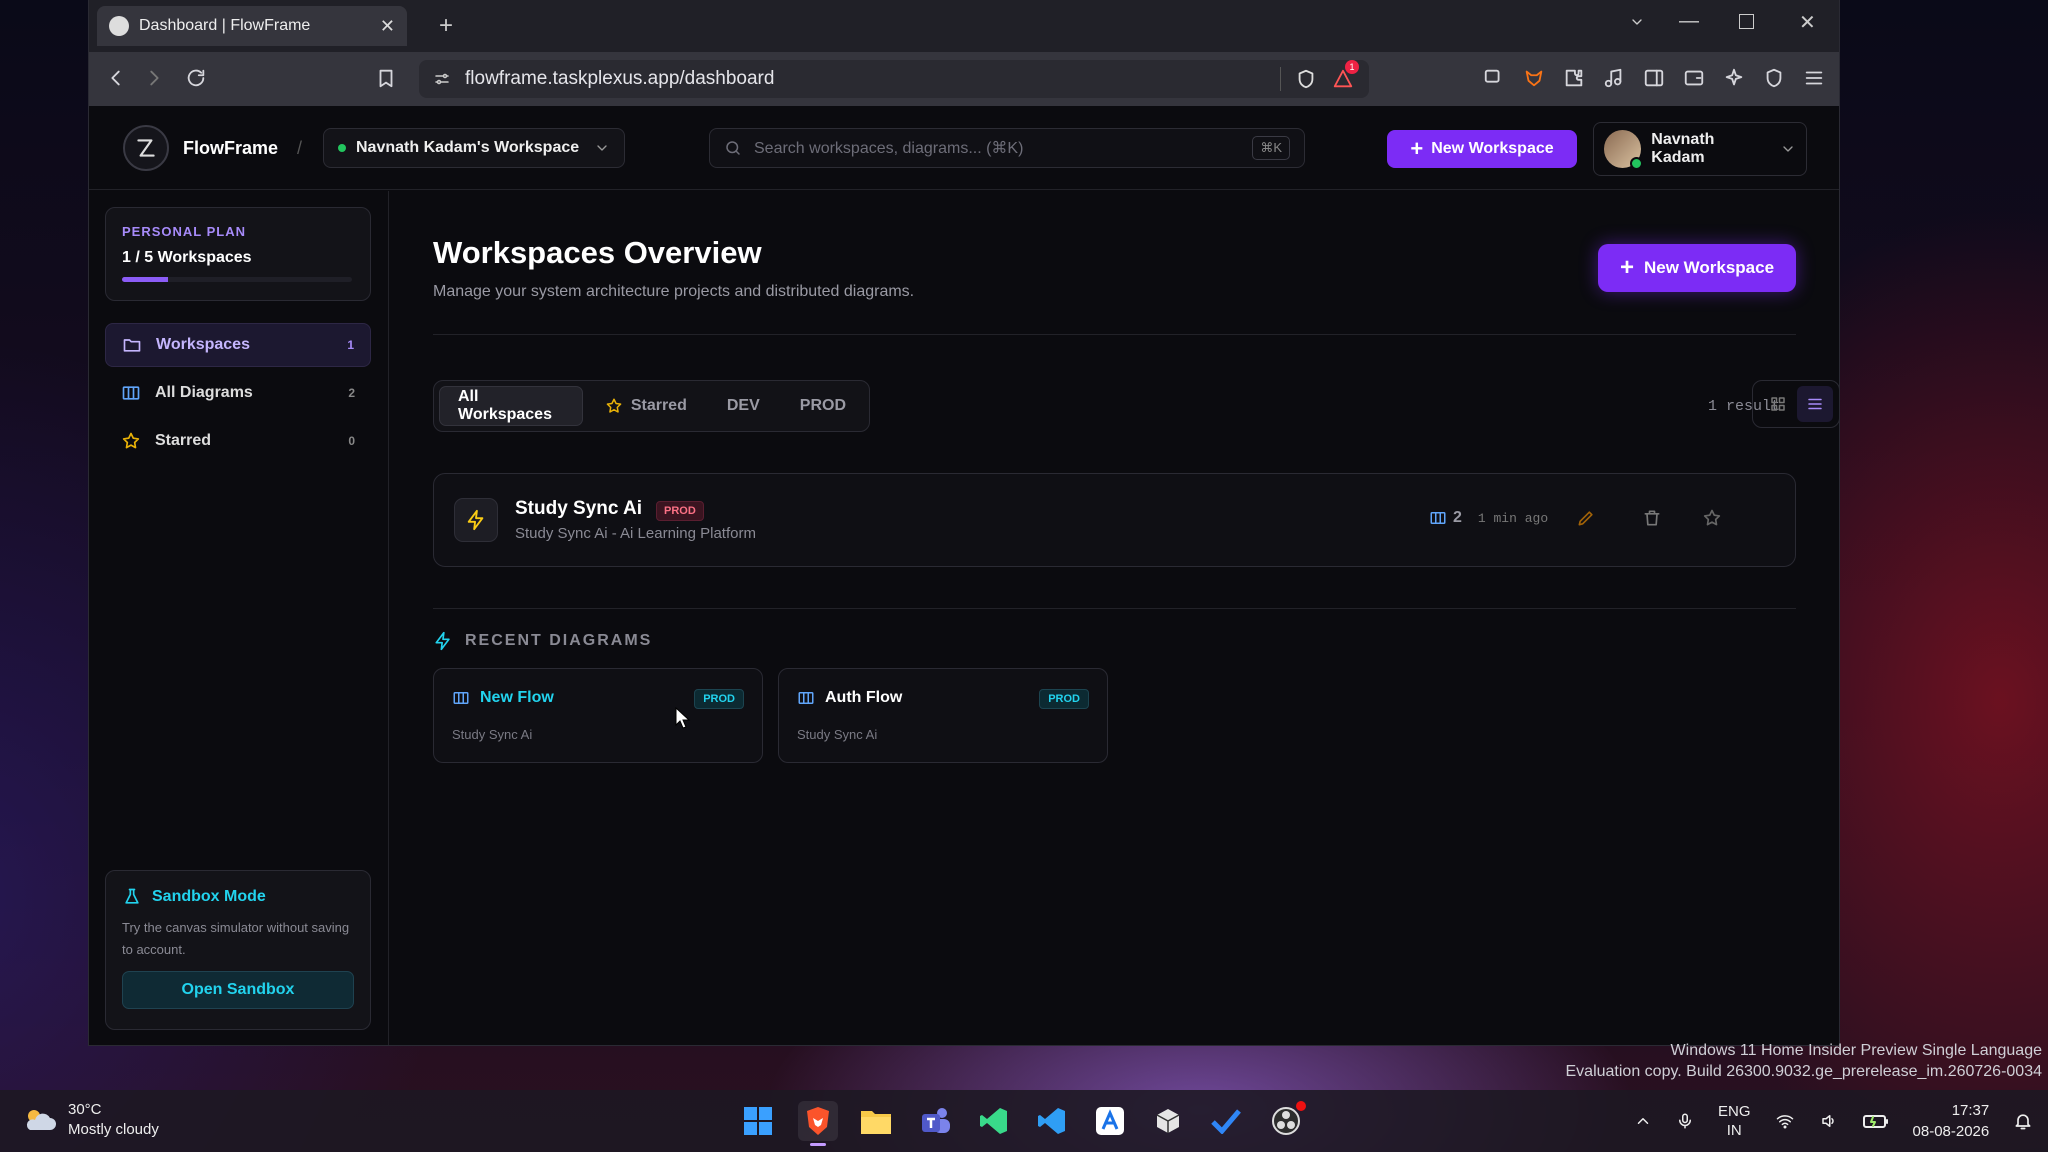 The height and width of the screenshot is (1152, 2048). What do you see at coordinates (1685, 1121) in the screenshot?
I see `microphone-icon` at bounding box center [1685, 1121].